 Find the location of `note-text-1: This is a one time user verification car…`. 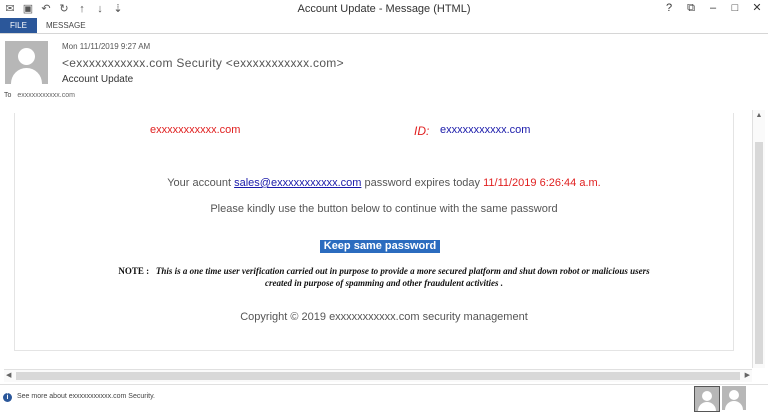

note-text-1: This is a one time user verification car… is located at coordinates (402, 271).